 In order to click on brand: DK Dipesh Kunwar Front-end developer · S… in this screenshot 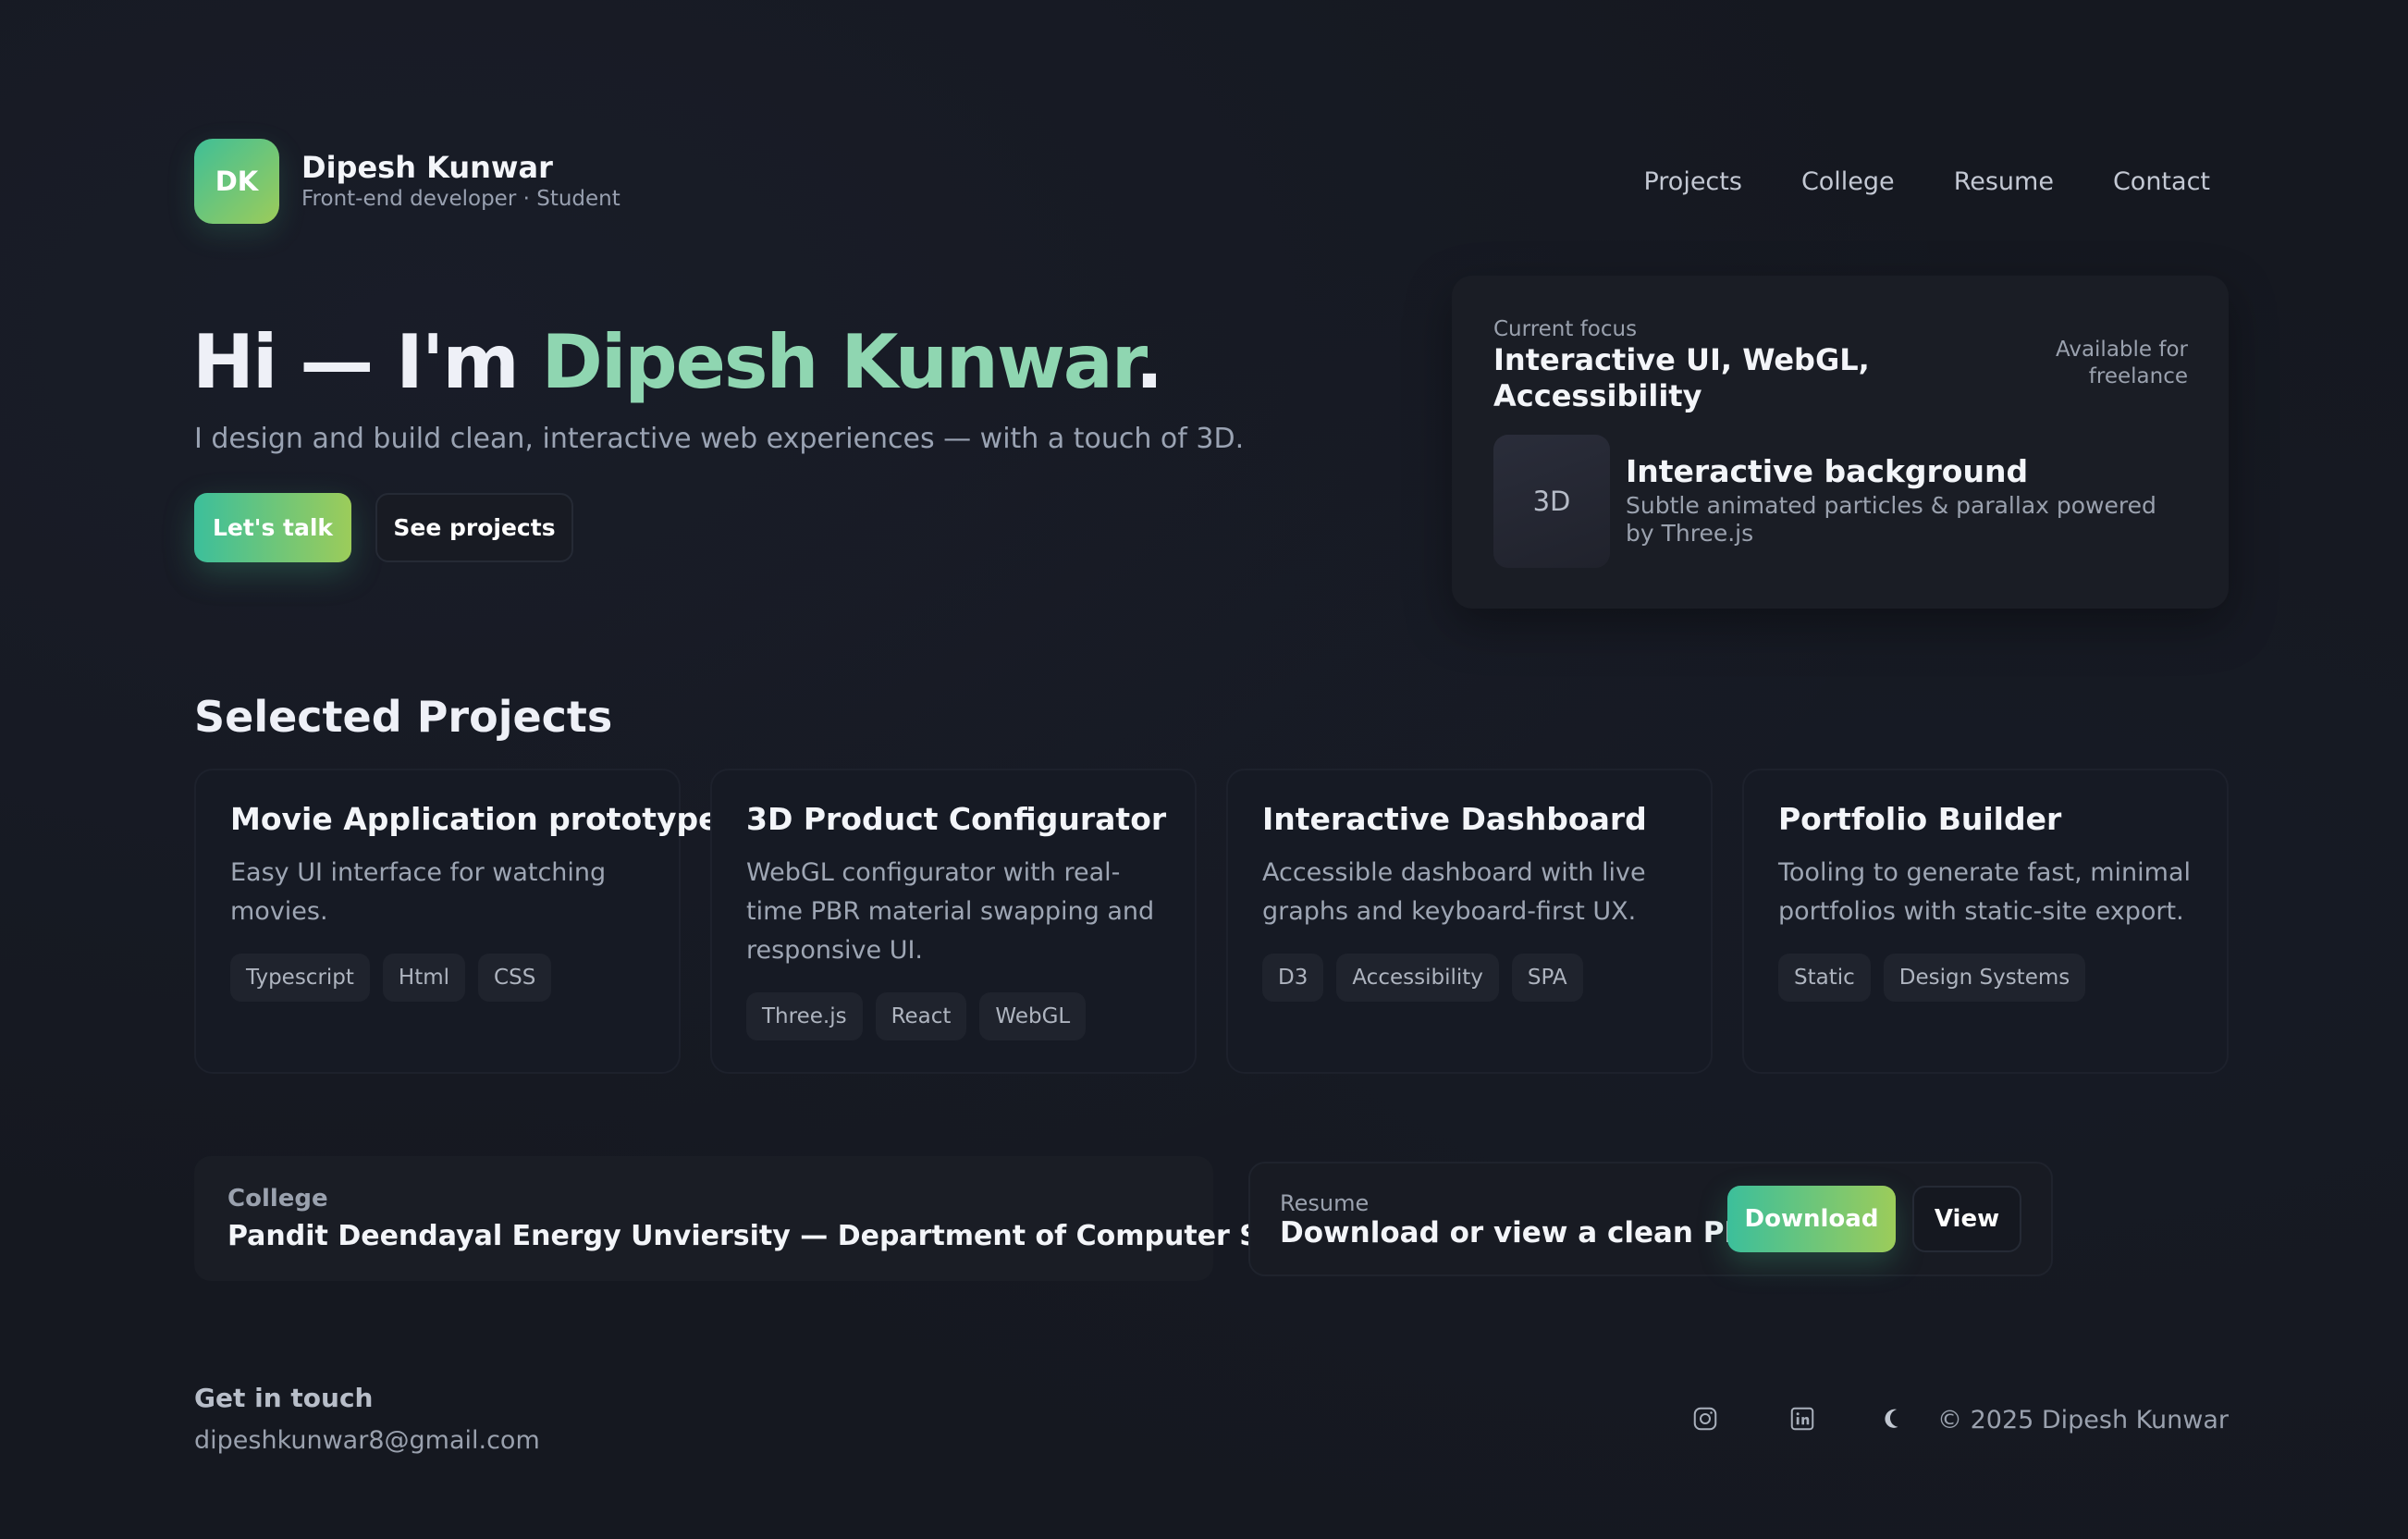, I will do `click(407, 181)`.